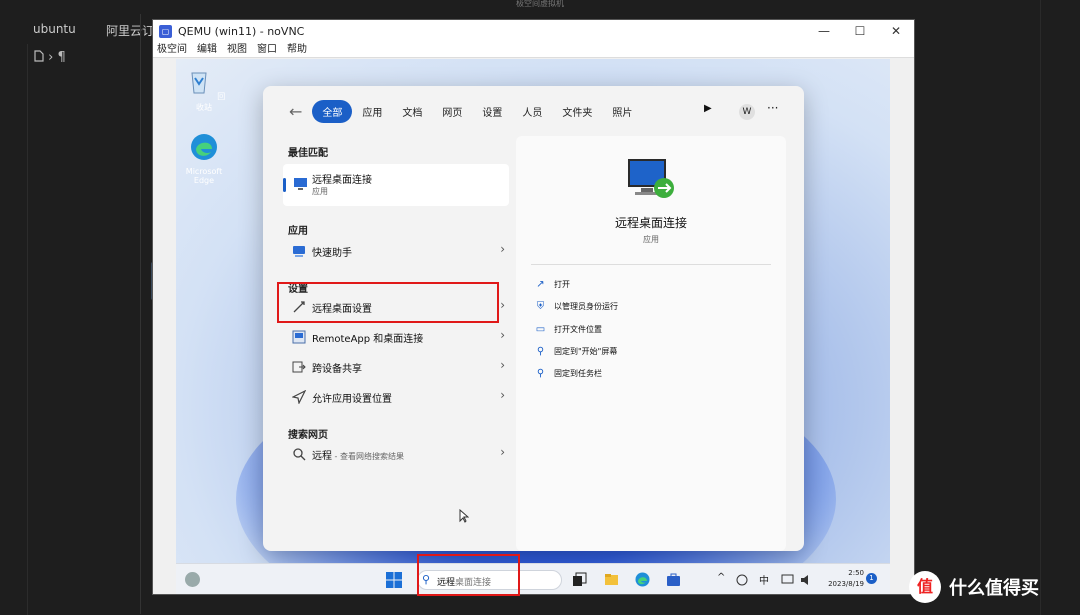 The width and height of the screenshot is (1080, 615). What do you see at coordinates (50, 57) in the screenshot?
I see `host-breadcrumb: › ¶` at bounding box center [50, 57].